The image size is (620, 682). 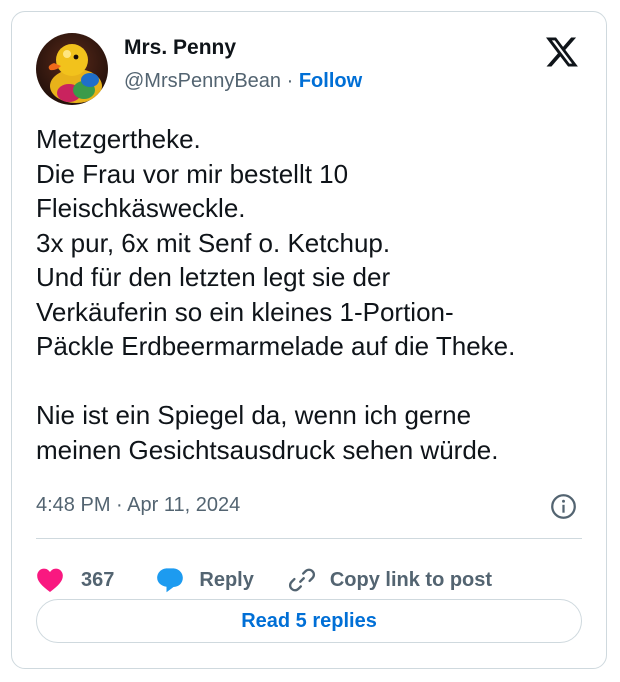 I want to click on divider, so click(x=309, y=538).